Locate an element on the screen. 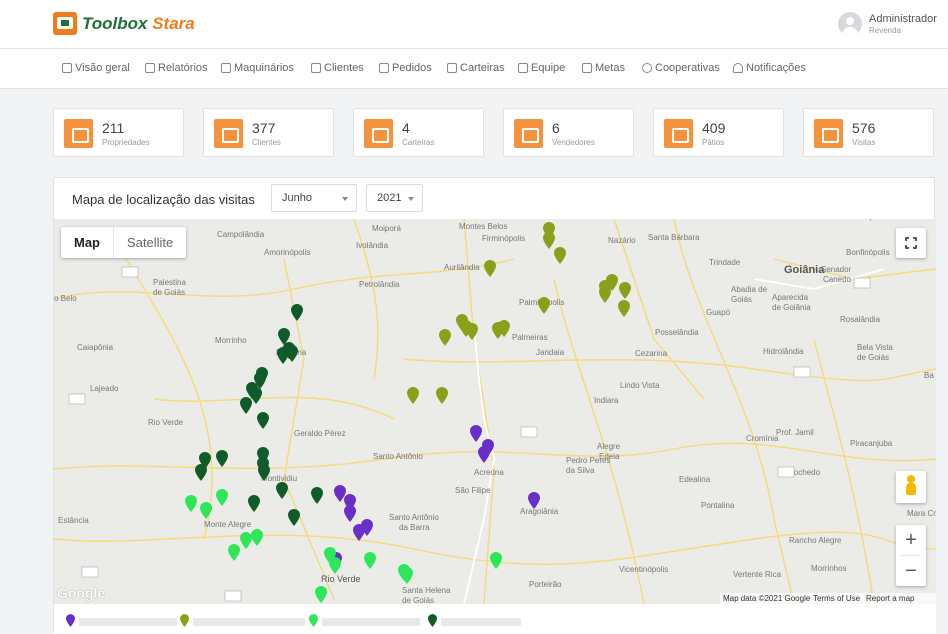 The height and width of the screenshot is (634, 948). nav-item-equipe: Equipe is located at coordinates (541, 68).